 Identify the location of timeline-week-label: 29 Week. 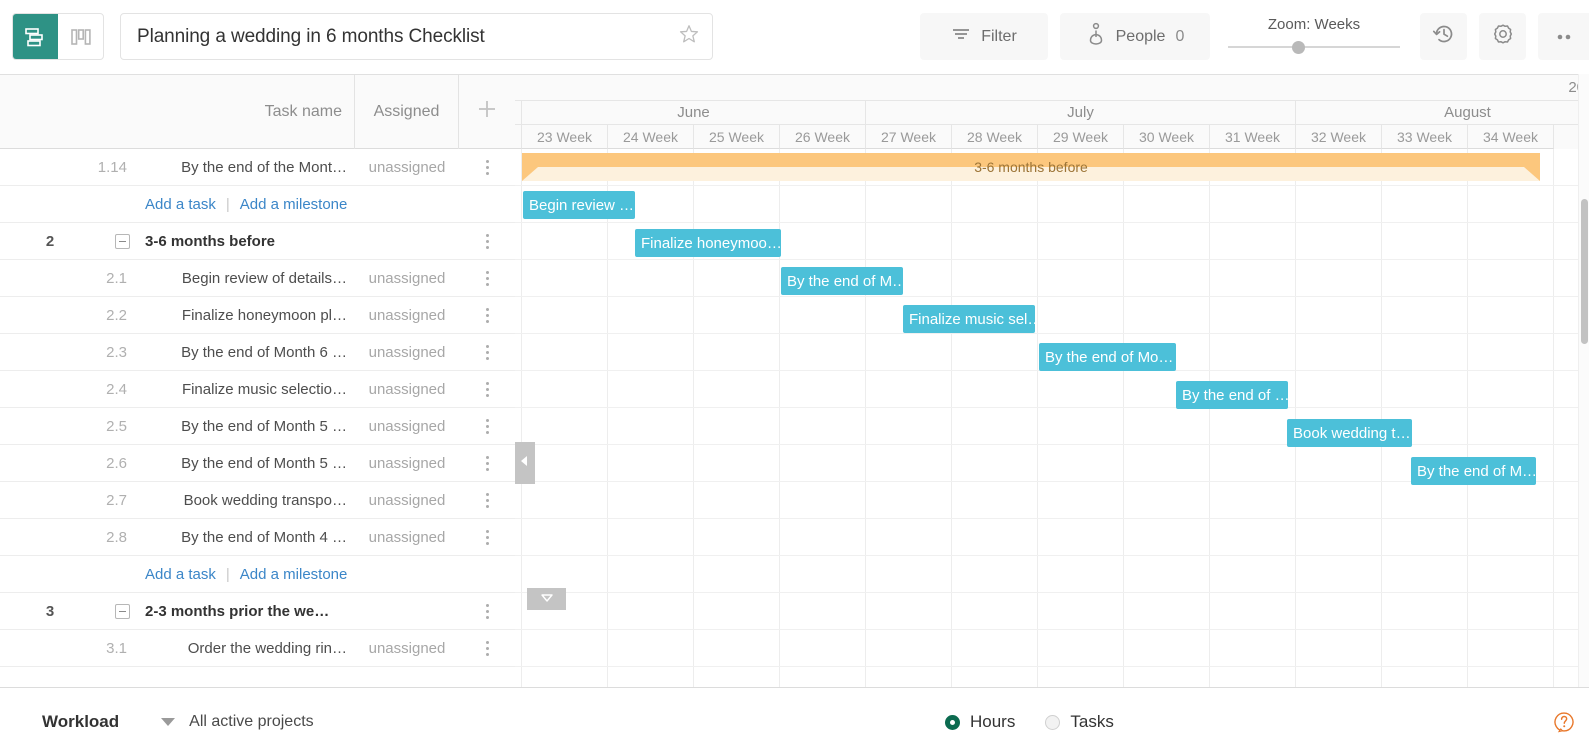
(1081, 137).